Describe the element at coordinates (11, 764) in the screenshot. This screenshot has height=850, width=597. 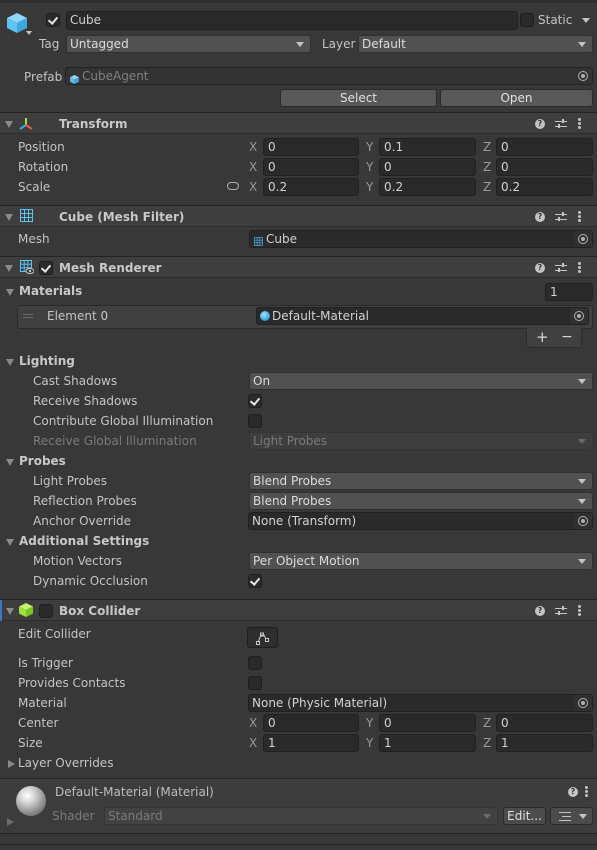
I see `layer-overrides-foldout-arrow-icon` at that location.